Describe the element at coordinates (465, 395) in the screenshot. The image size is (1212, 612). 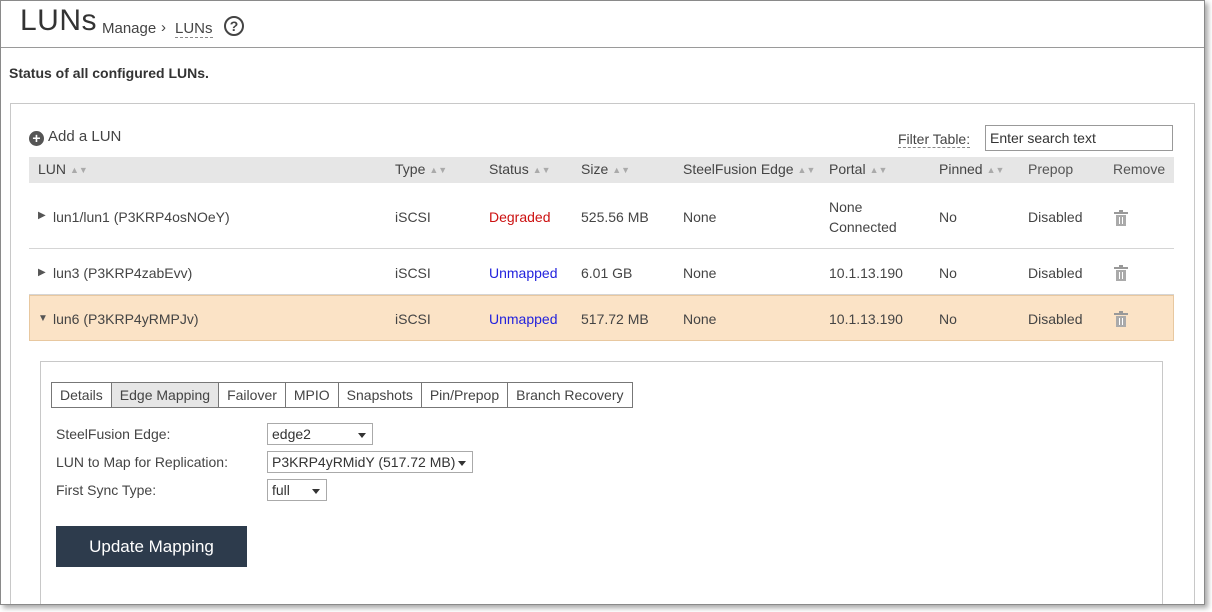
I see `tab-pin-prepop: Pin/Prepop` at that location.